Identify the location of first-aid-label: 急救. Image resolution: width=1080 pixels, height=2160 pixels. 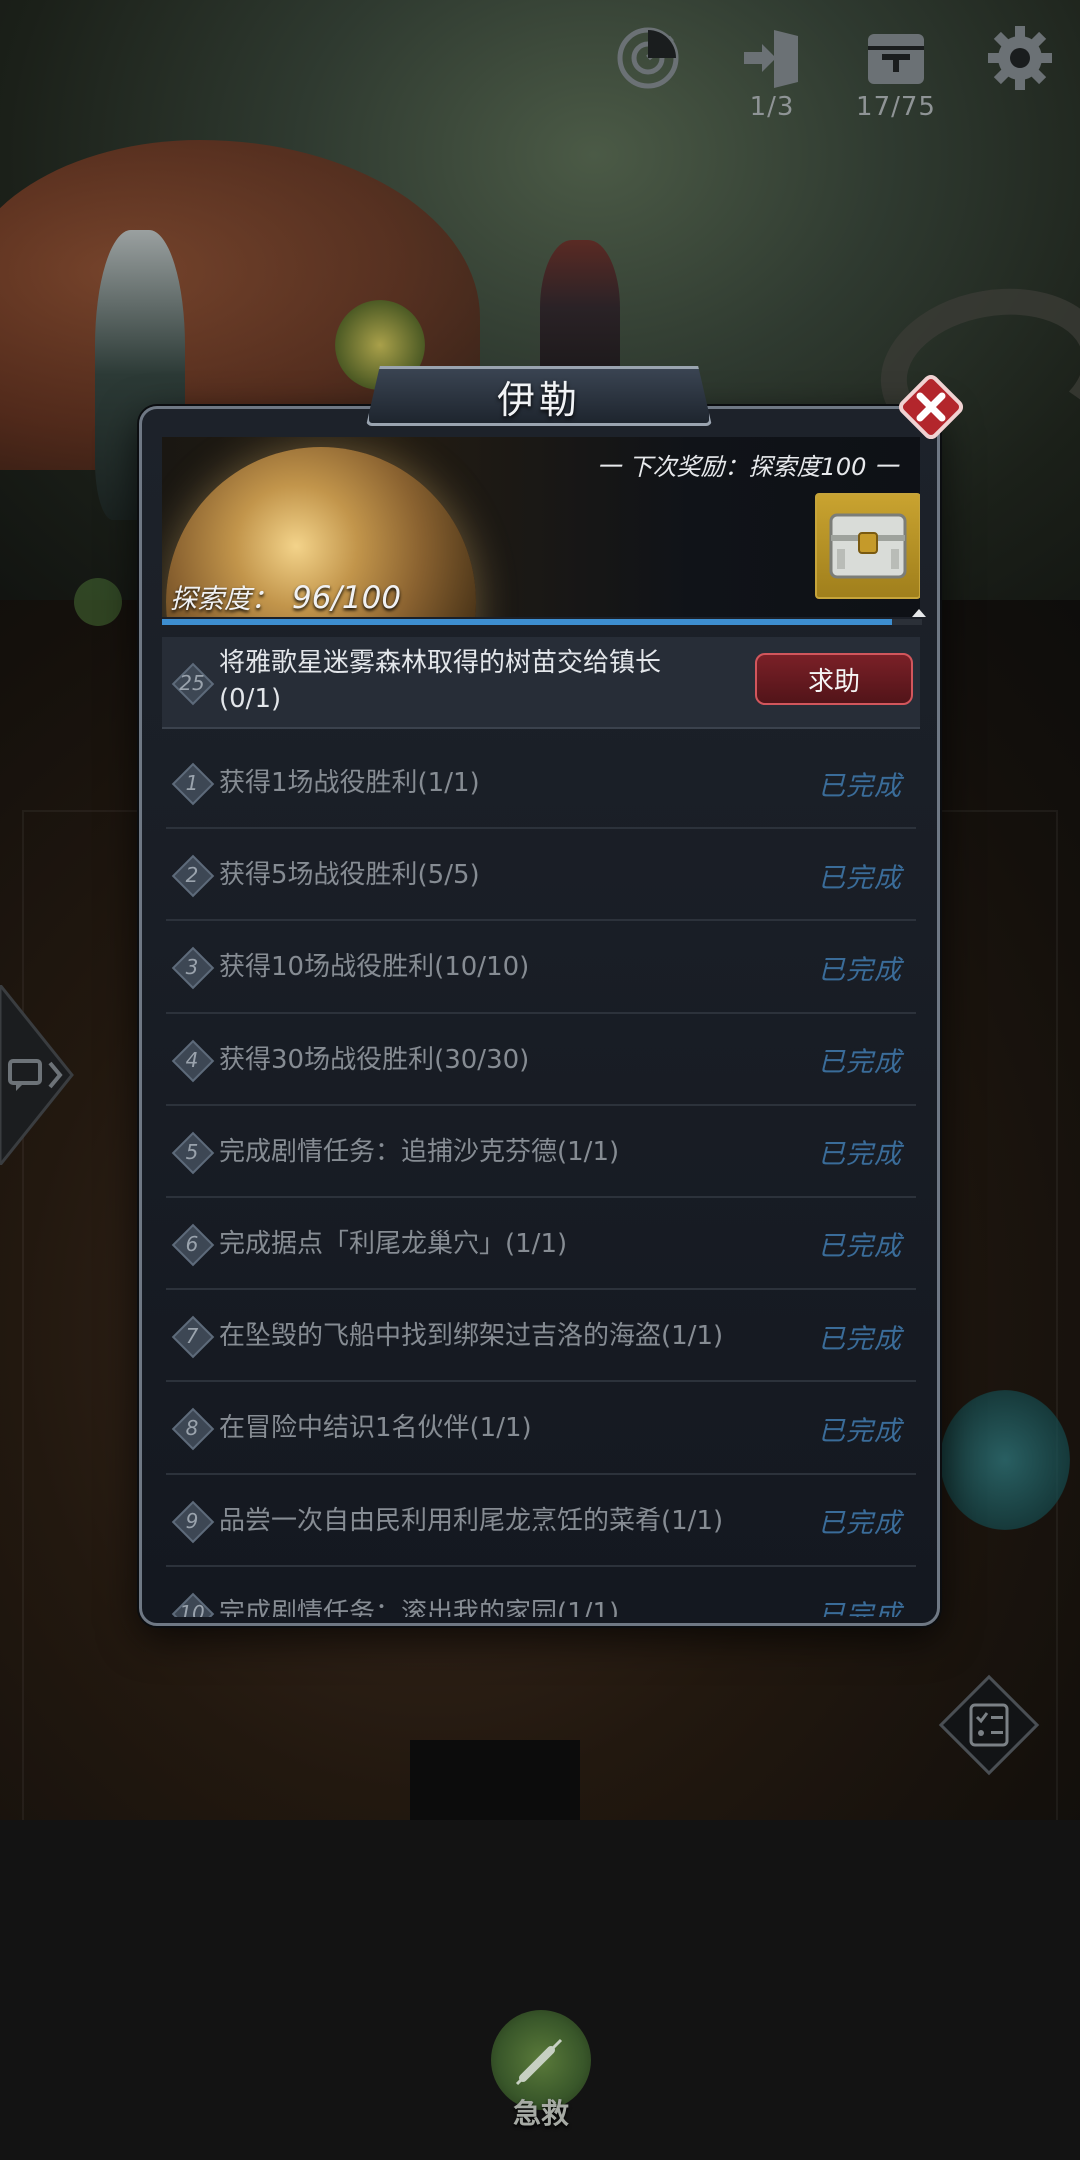
(540, 2113).